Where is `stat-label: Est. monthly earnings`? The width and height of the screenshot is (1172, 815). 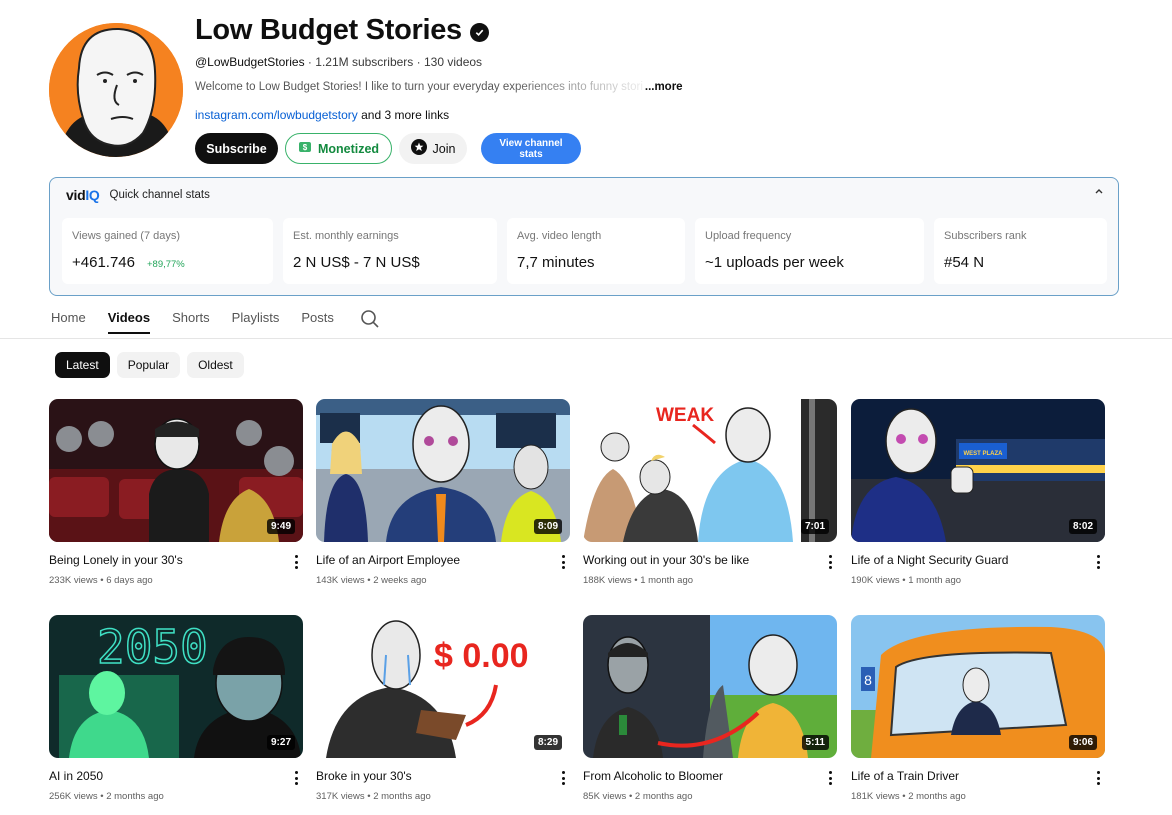 stat-label: Est. monthly earnings is located at coordinates (346, 236).